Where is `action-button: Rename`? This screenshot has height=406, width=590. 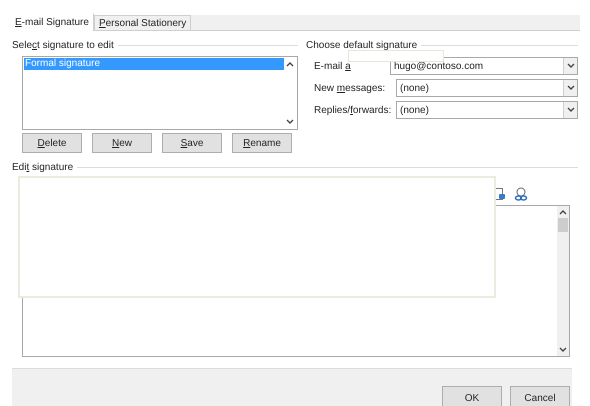
action-button: Rename is located at coordinates (262, 143).